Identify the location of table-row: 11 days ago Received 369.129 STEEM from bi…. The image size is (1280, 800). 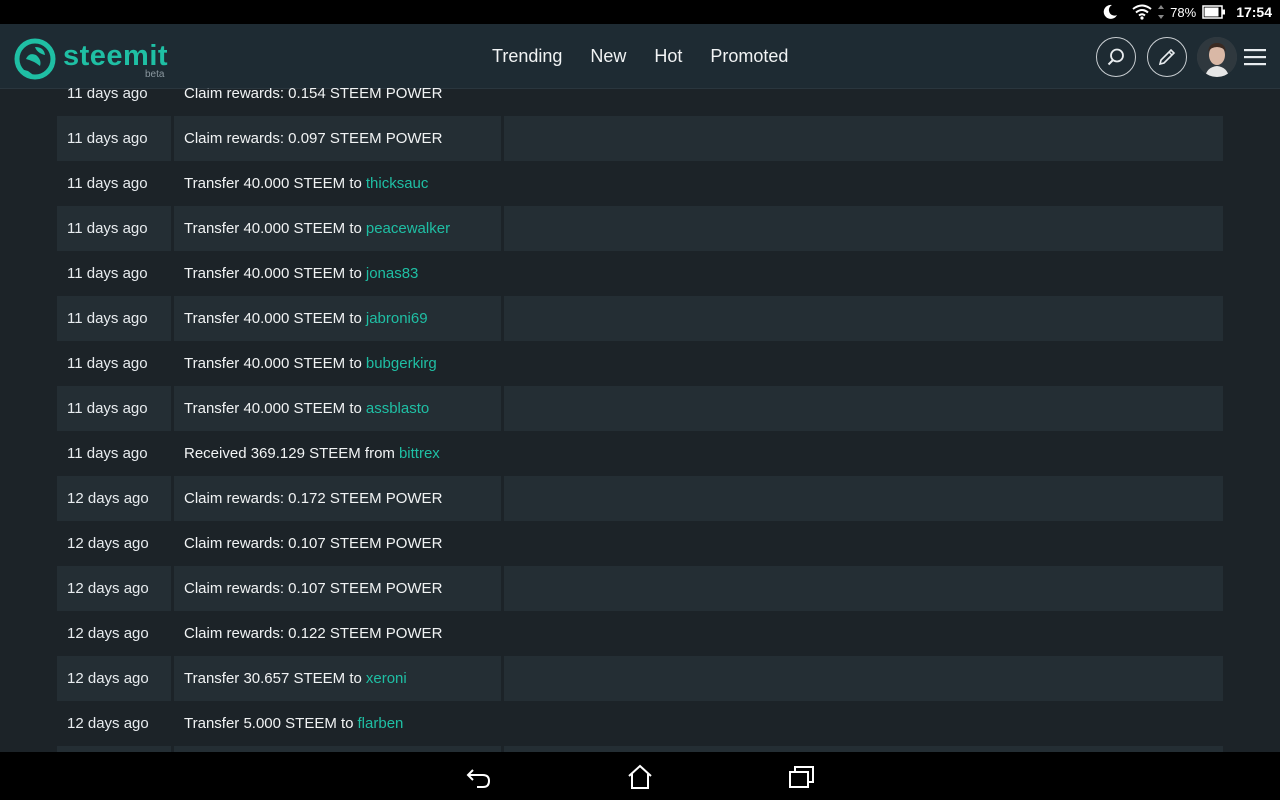
(640, 453).